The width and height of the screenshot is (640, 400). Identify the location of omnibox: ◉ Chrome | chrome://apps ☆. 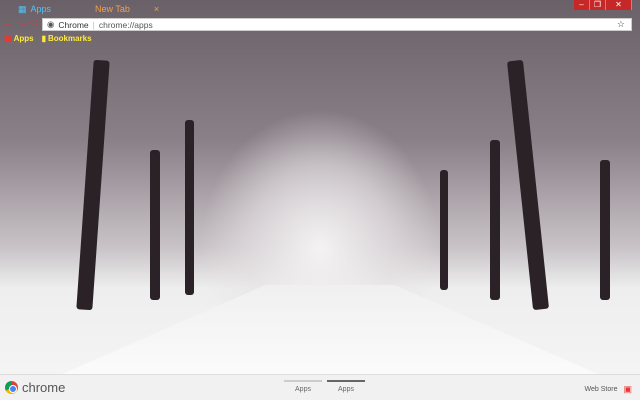
(337, 24).